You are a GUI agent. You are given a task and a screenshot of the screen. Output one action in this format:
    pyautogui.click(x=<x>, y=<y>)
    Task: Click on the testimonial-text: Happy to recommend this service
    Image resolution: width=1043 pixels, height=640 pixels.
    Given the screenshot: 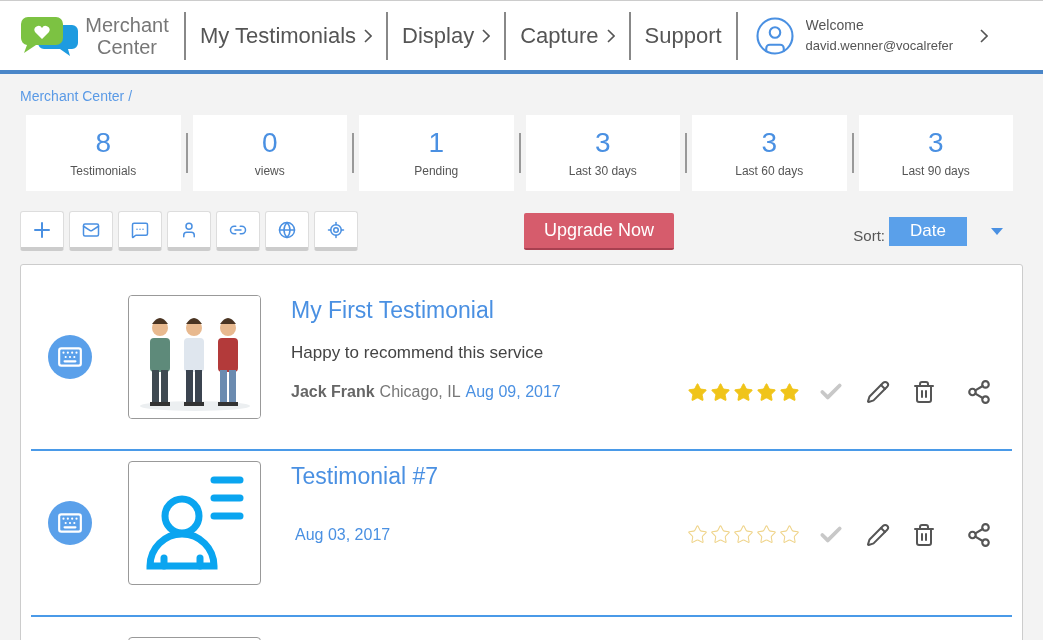 What is the action you would take?
    pyautogui.click(x=418, y=352)
    